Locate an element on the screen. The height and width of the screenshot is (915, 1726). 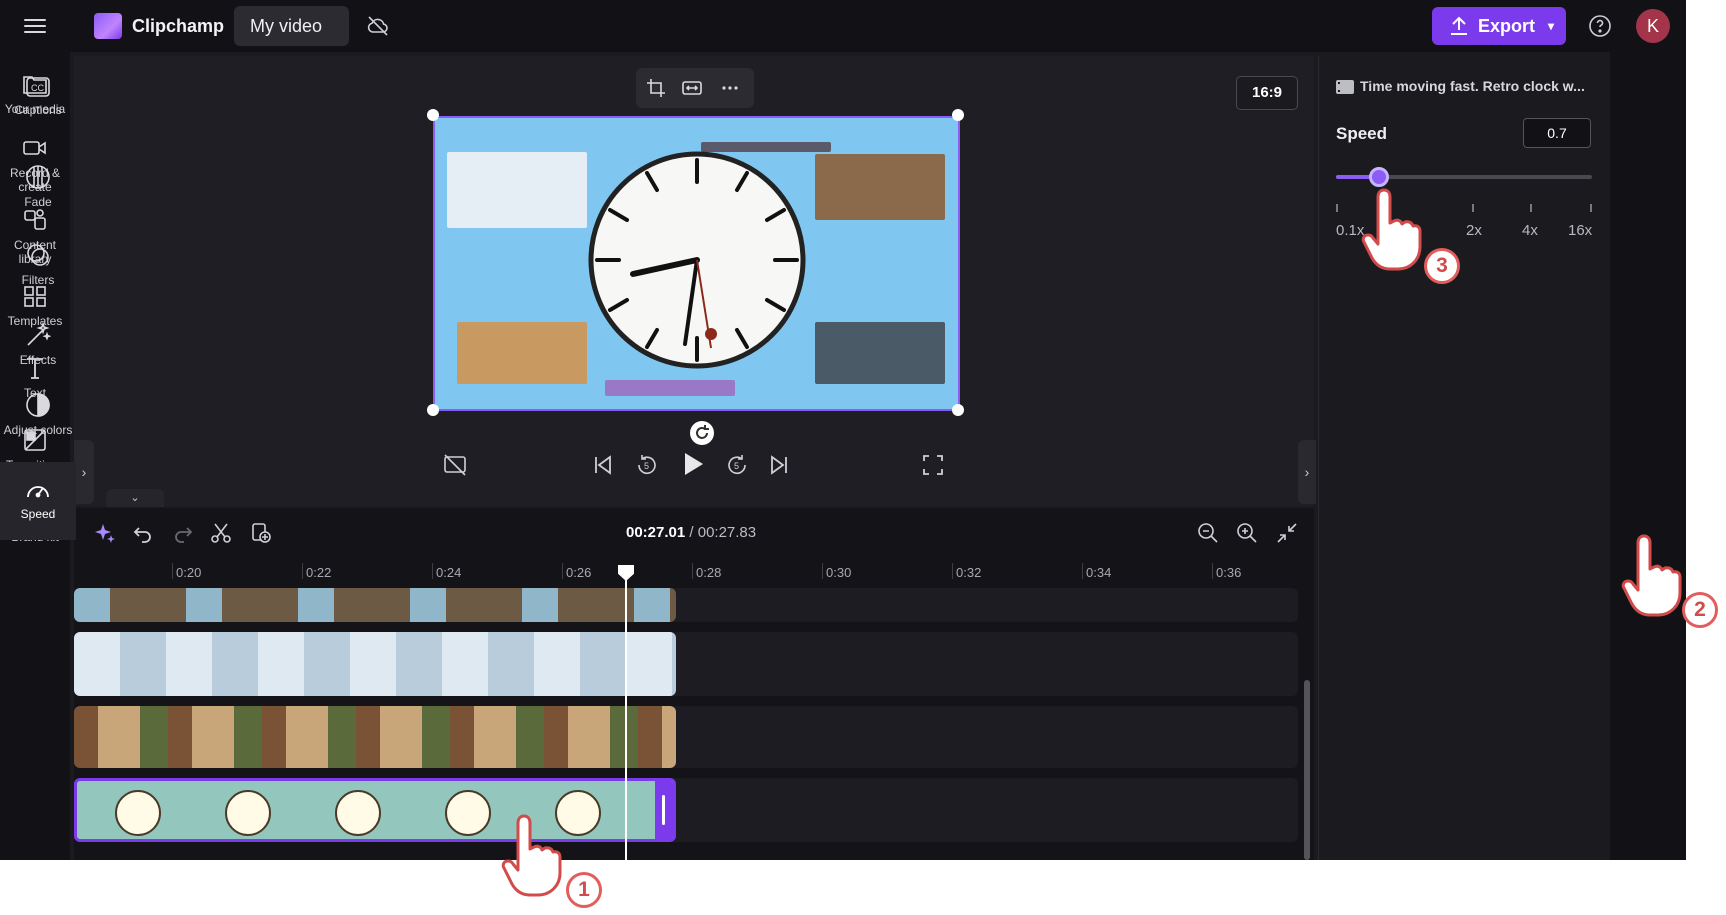
current-time: 00:27.01 is located at coordinates (656, 532).